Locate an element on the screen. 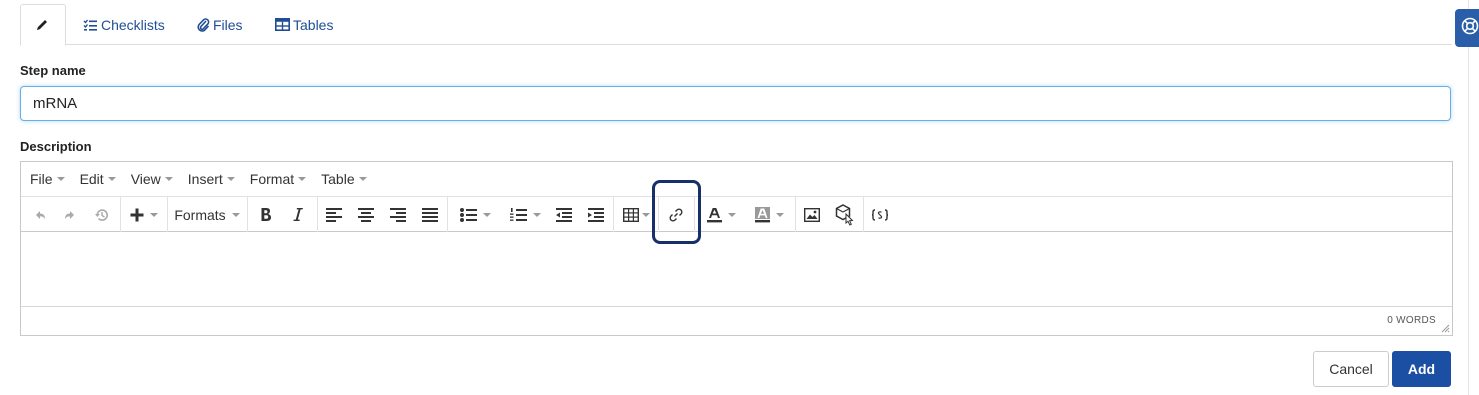 This screenshot has height=395, width=1479. tab-edit is located at coordinates (43, 25).